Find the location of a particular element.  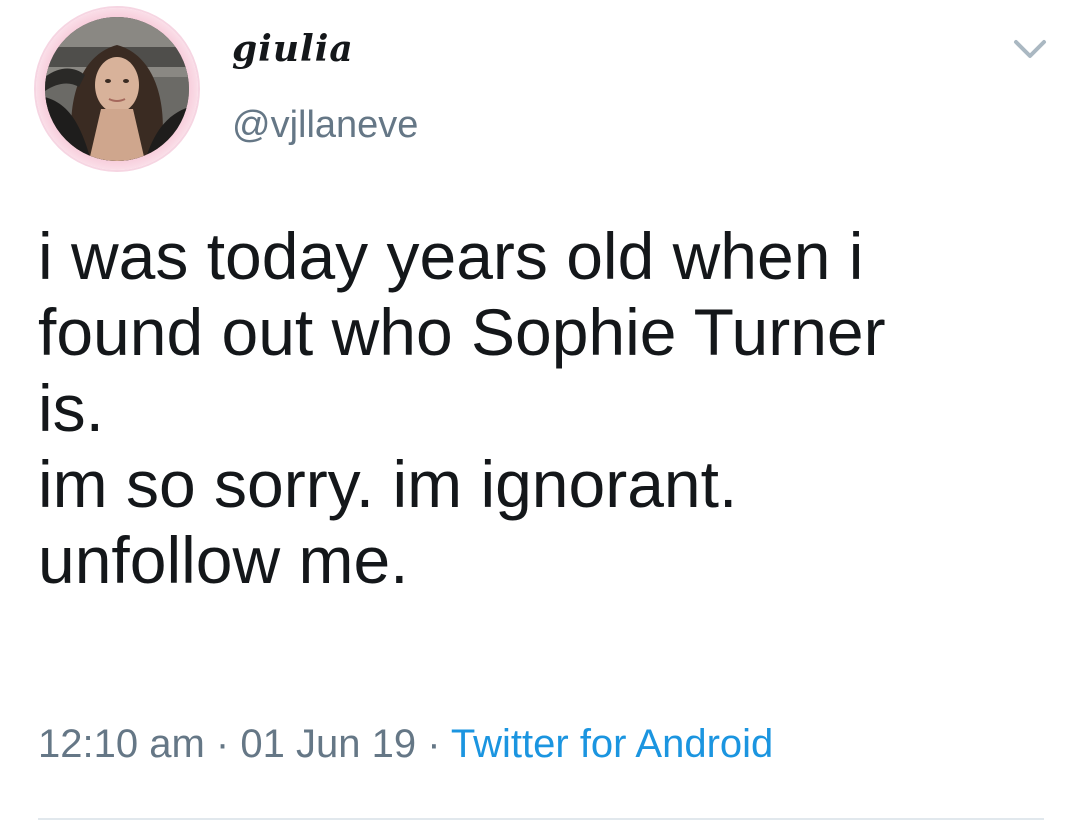

tweet-time: 12:10 am is located at coordinates (121, 744).